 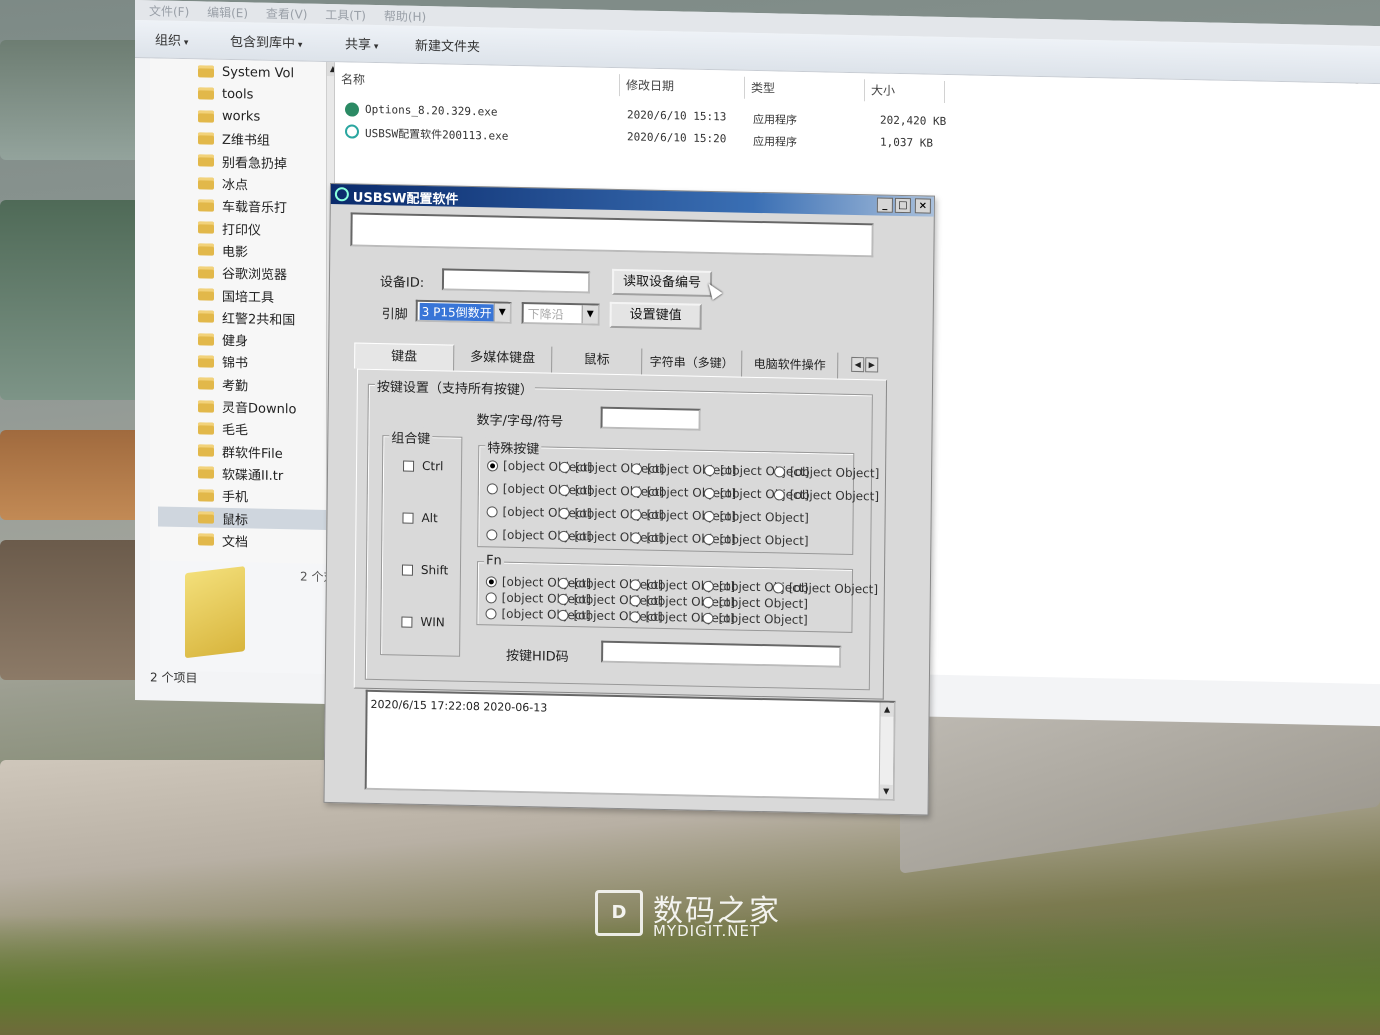 I want to click on device-id-input, so click(x=516, y=281).